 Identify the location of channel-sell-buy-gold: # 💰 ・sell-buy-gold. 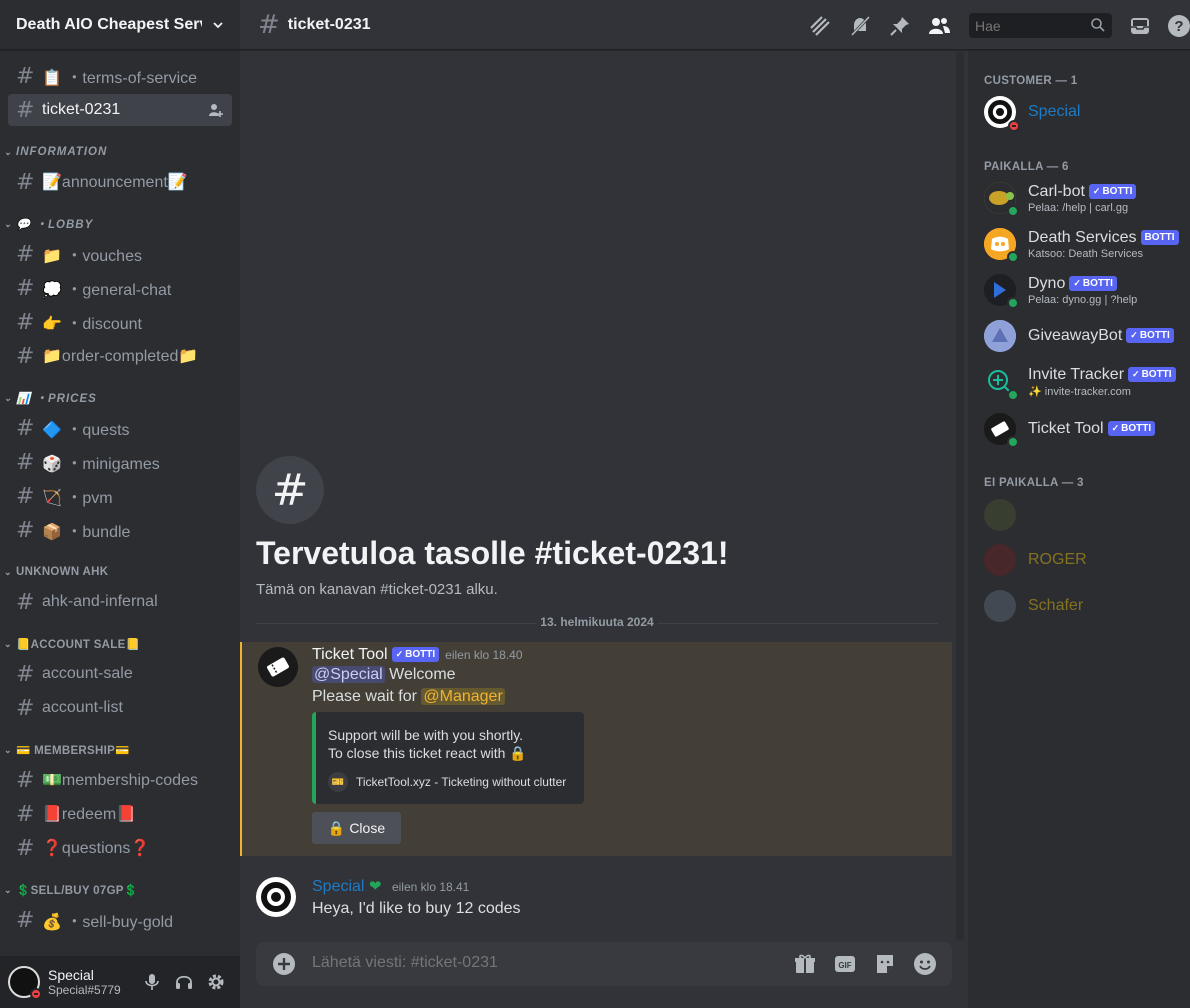
(120, 920).